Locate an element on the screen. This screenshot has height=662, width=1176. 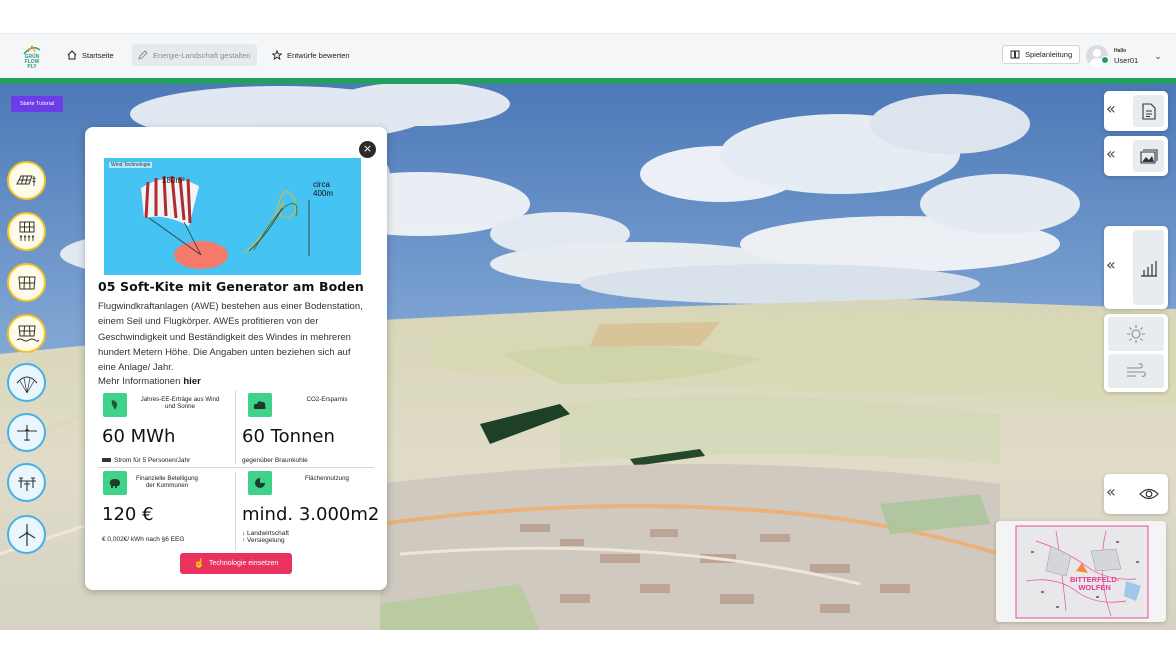
visibility-panel-toggle: « is located at coordinates (1136, 494).